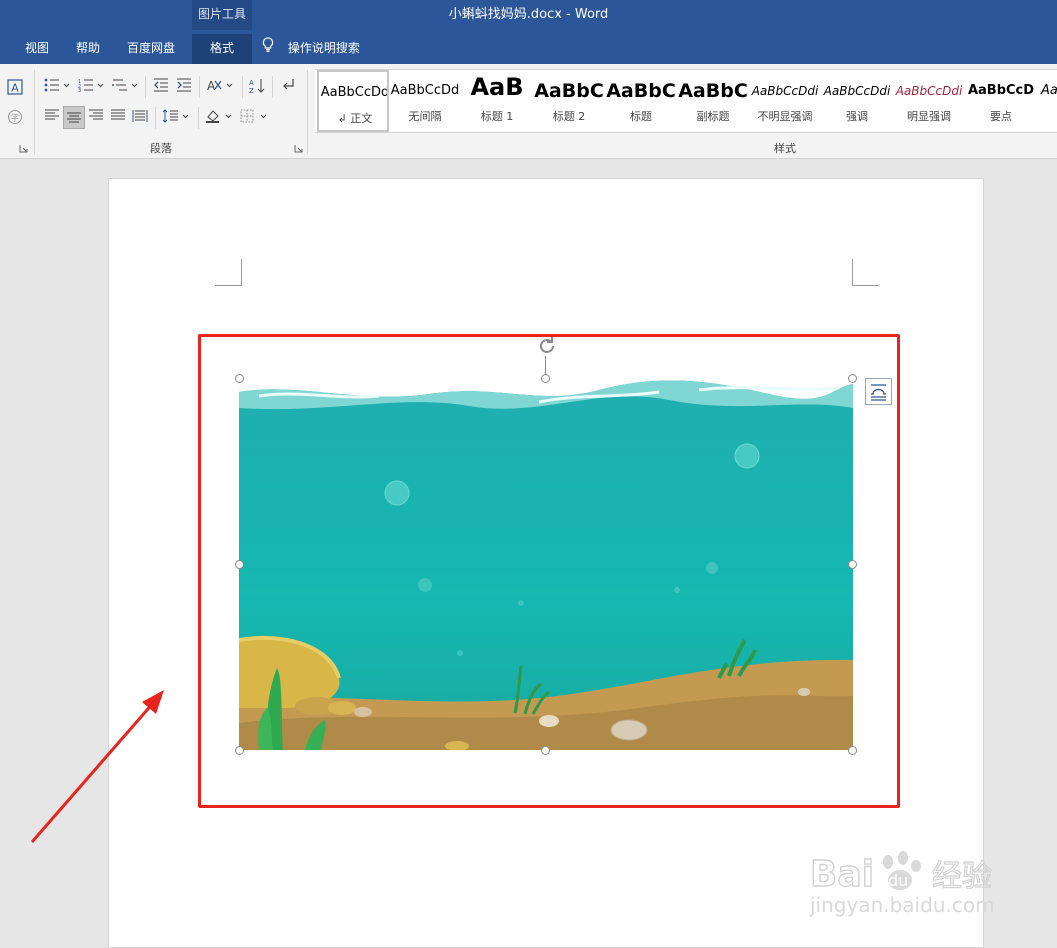 The height and width of the screenshot is (948, 1057). What do you see at coordinates (79, 90) in the screenshot?
I see `svg-text: 3` at bounding box center [79, 90].